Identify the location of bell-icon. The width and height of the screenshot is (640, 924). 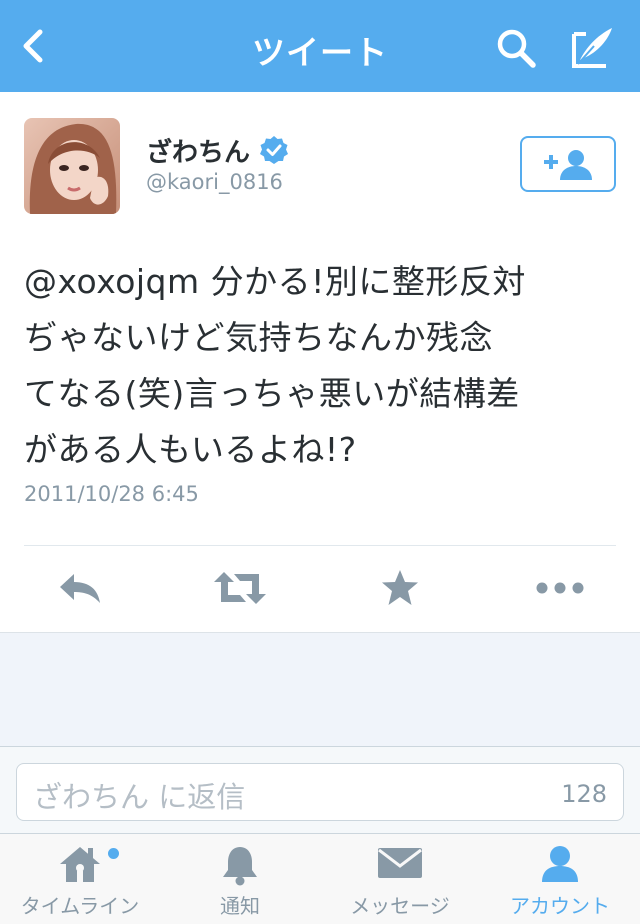
(240, 866).